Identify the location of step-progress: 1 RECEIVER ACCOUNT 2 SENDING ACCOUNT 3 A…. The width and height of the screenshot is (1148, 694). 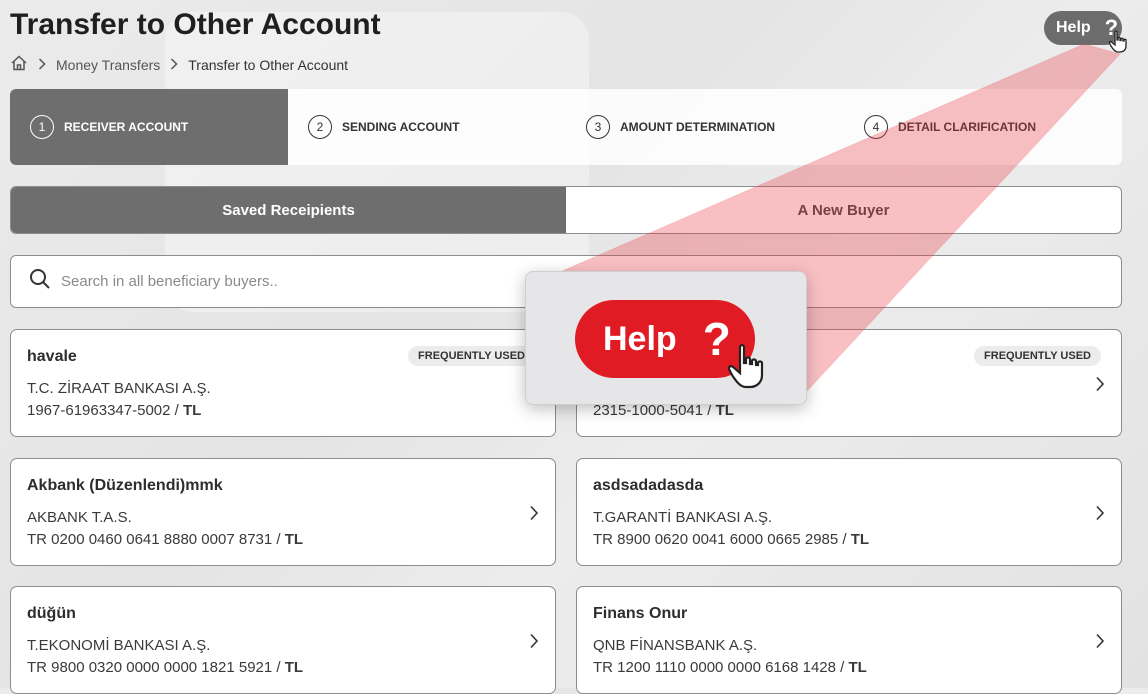
(566, 127).